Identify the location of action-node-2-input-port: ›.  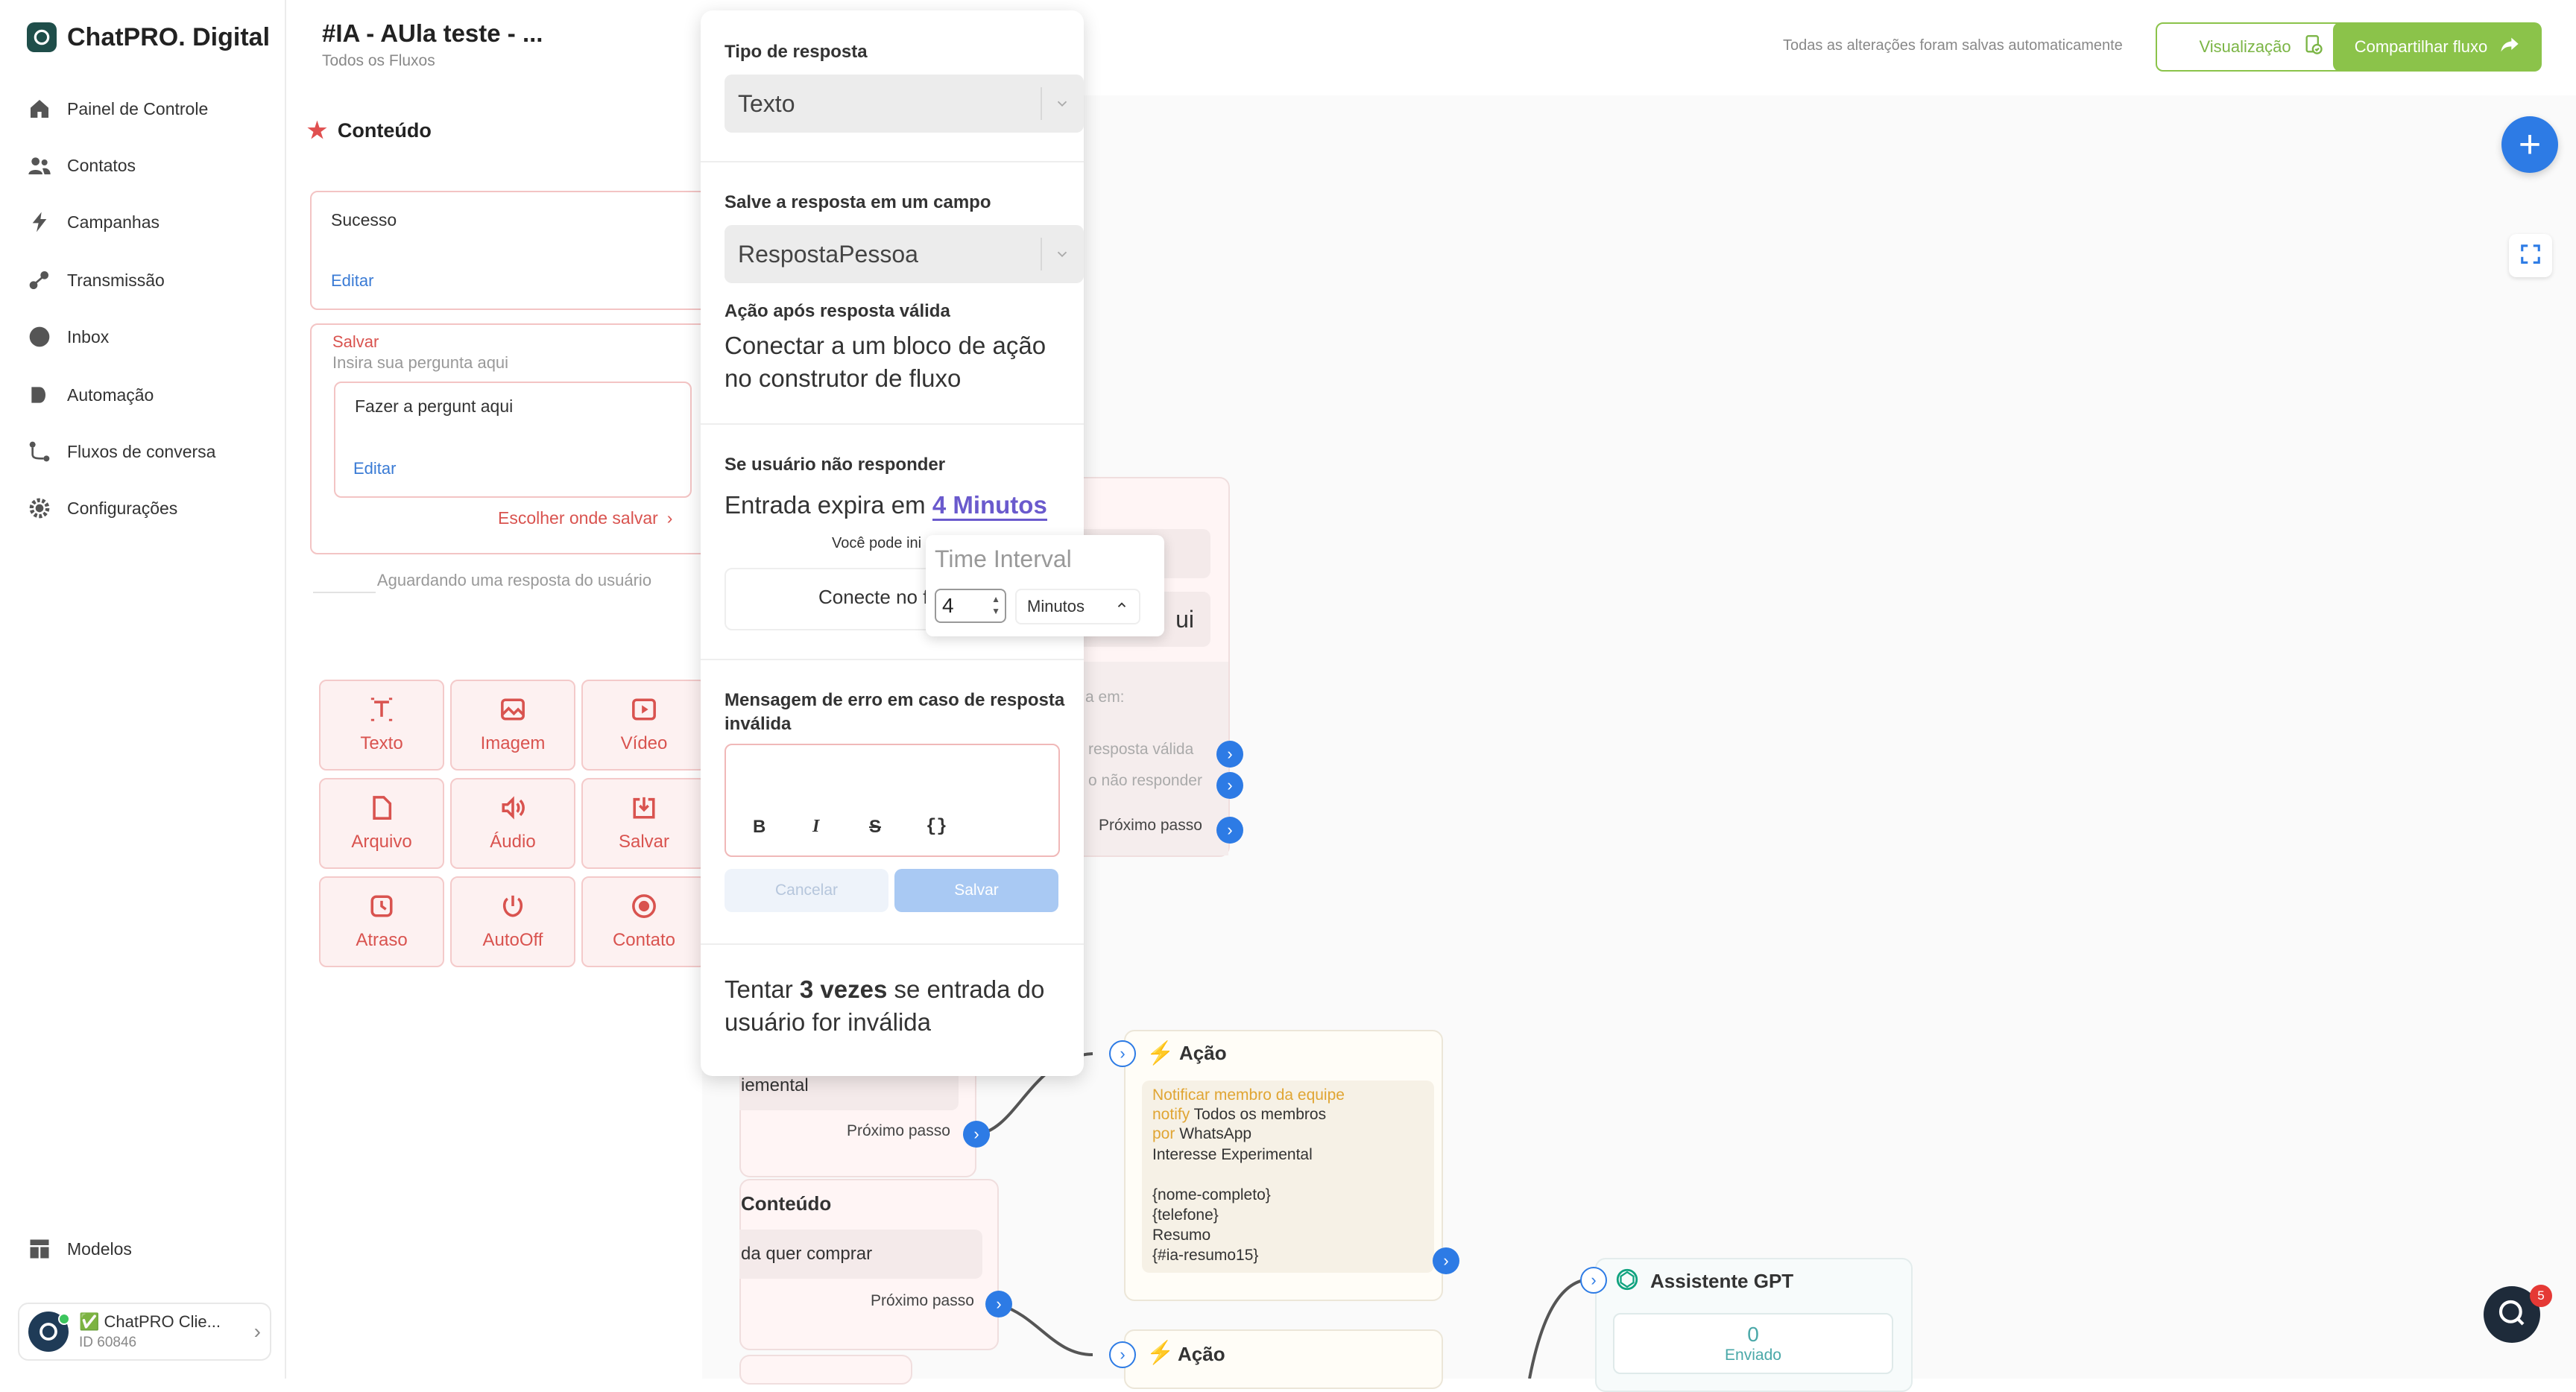
(1122, 1354).